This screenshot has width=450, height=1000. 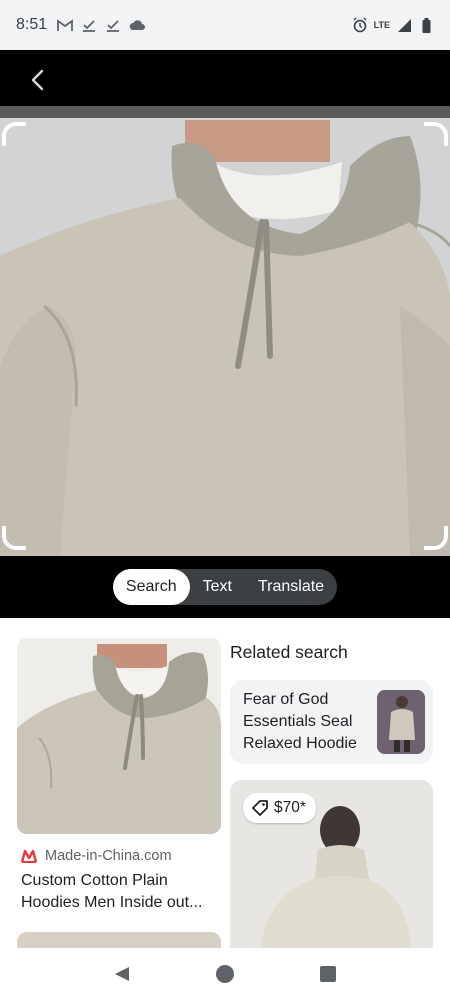 I want to click on source-name: Made-in-China.com, so click(x=108, y=856).